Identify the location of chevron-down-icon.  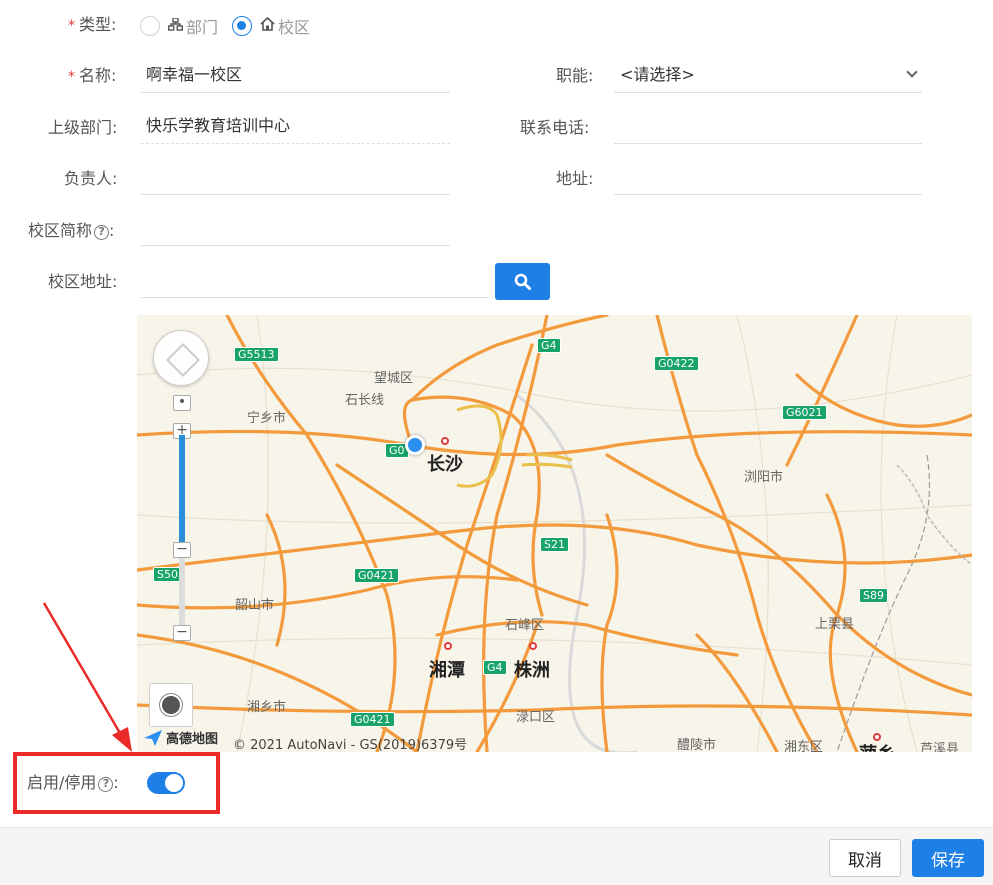
(912, 72).